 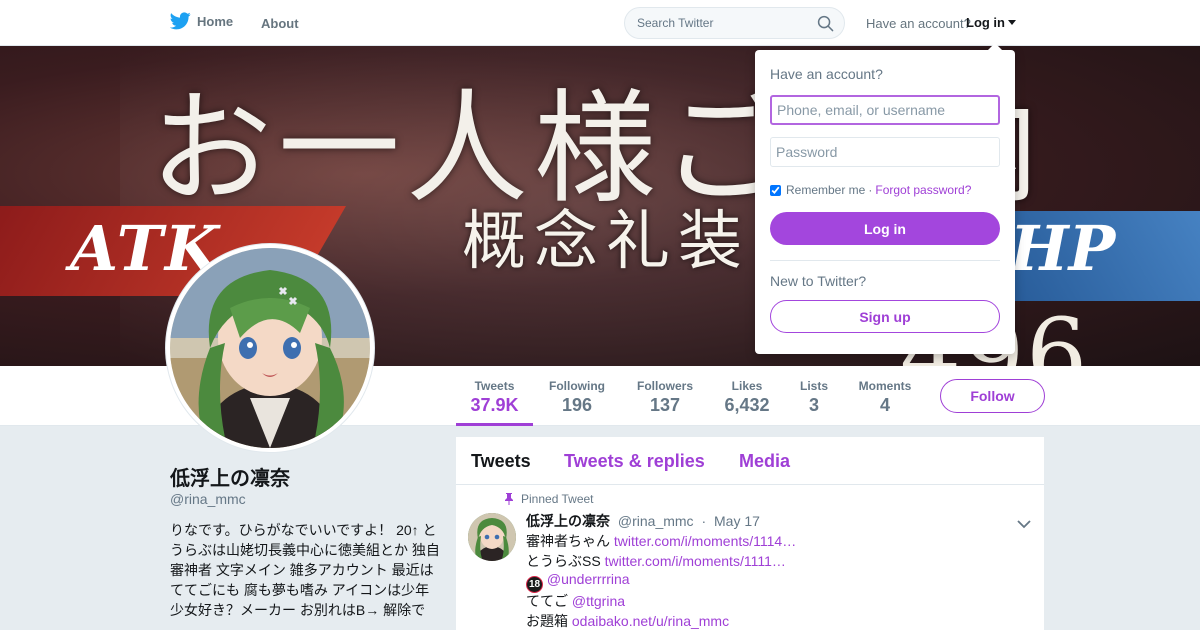 I want to click on twitter-bird-icon, so click(x=180, y=21).